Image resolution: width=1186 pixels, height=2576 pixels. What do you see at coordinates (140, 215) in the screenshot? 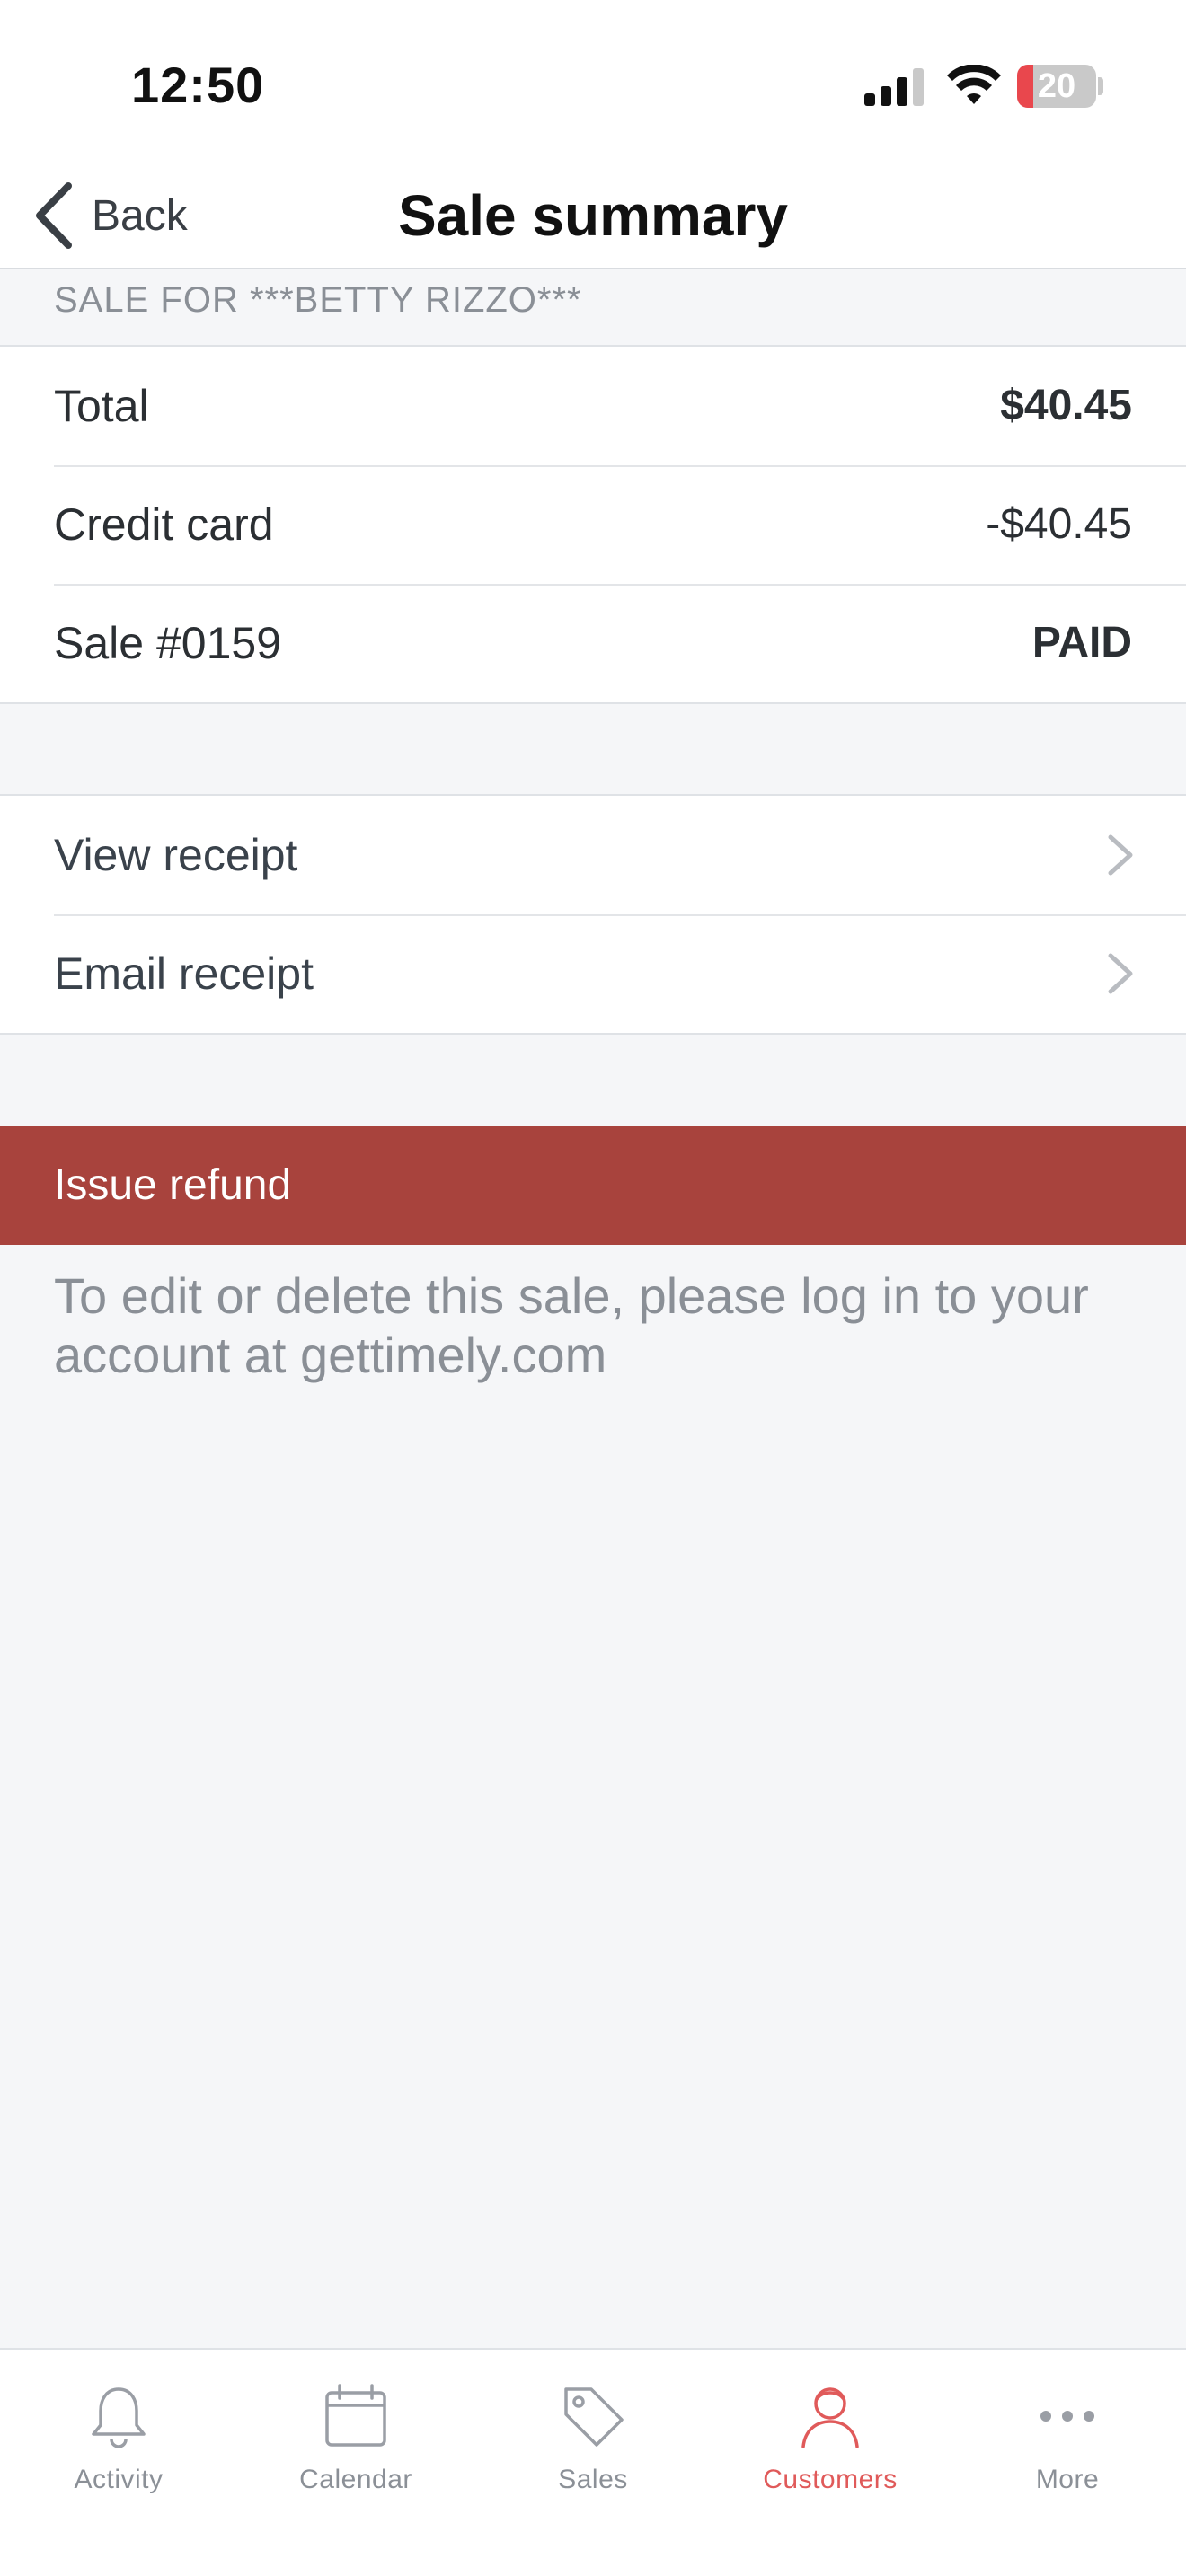
I see `back-label: Back` at bounding box center [140, 215].